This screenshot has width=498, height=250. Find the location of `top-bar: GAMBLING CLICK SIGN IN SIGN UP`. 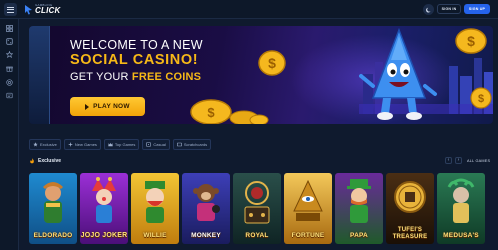

top-bar: GAMBLING CLICK SIGN IN SIGN UP is located at coordinates (249, 9).